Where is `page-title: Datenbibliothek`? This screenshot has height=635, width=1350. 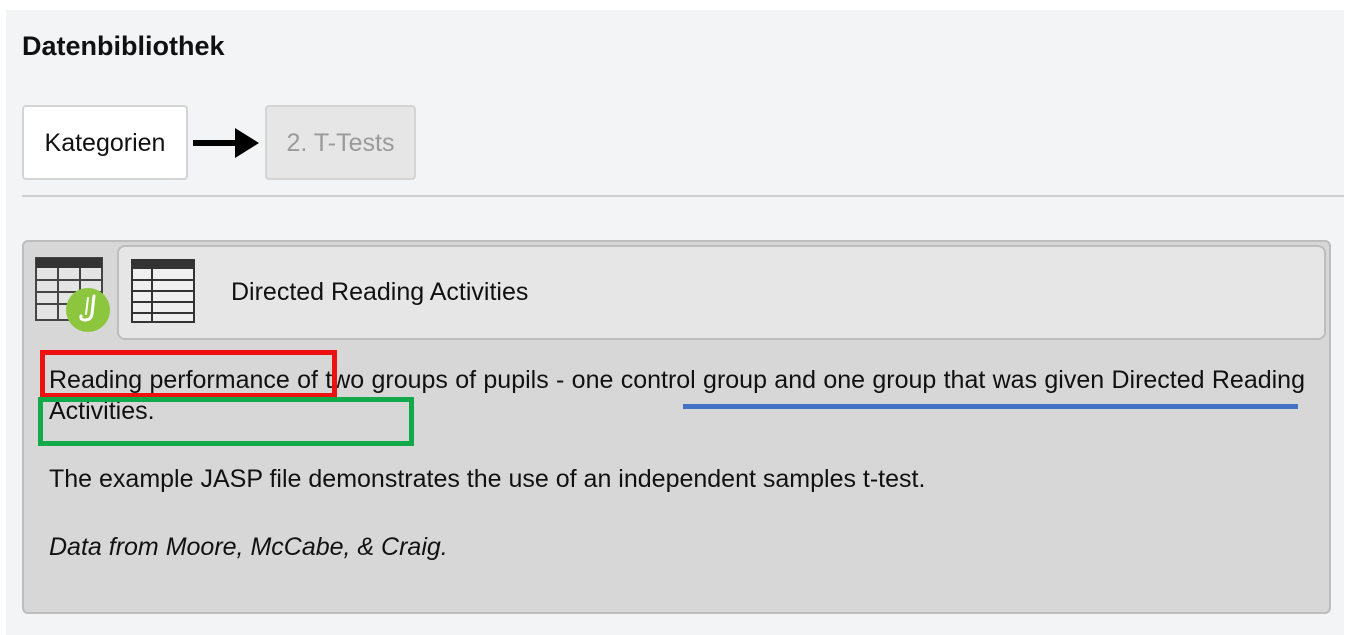
page-title: Datenbibliothek is located at coordinates (123, 46).